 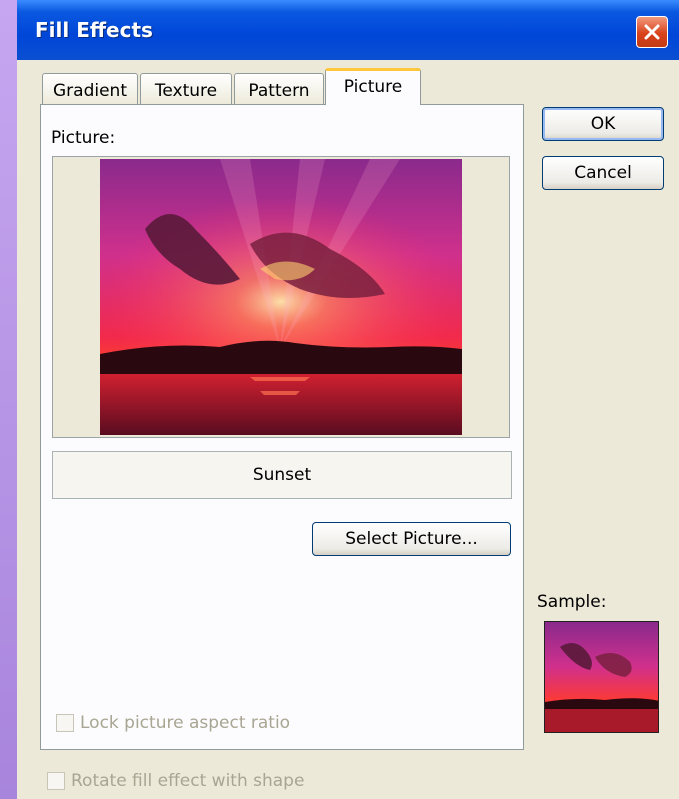 I want to click on sample-preview, so click(x=601, y=677).